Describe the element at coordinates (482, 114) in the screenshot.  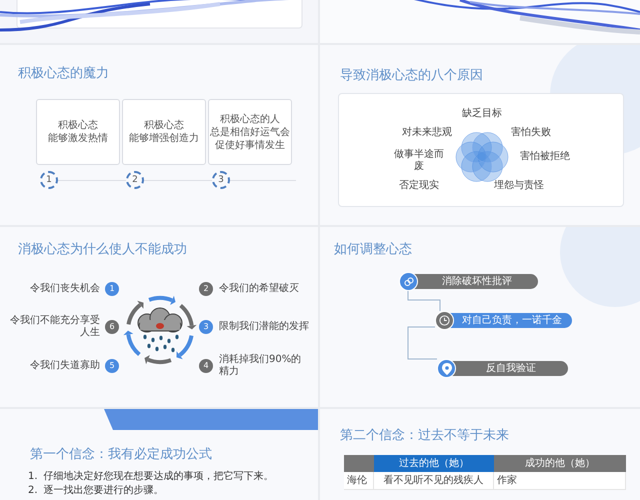
I see `reason-label: 缺乏目标` at that location.